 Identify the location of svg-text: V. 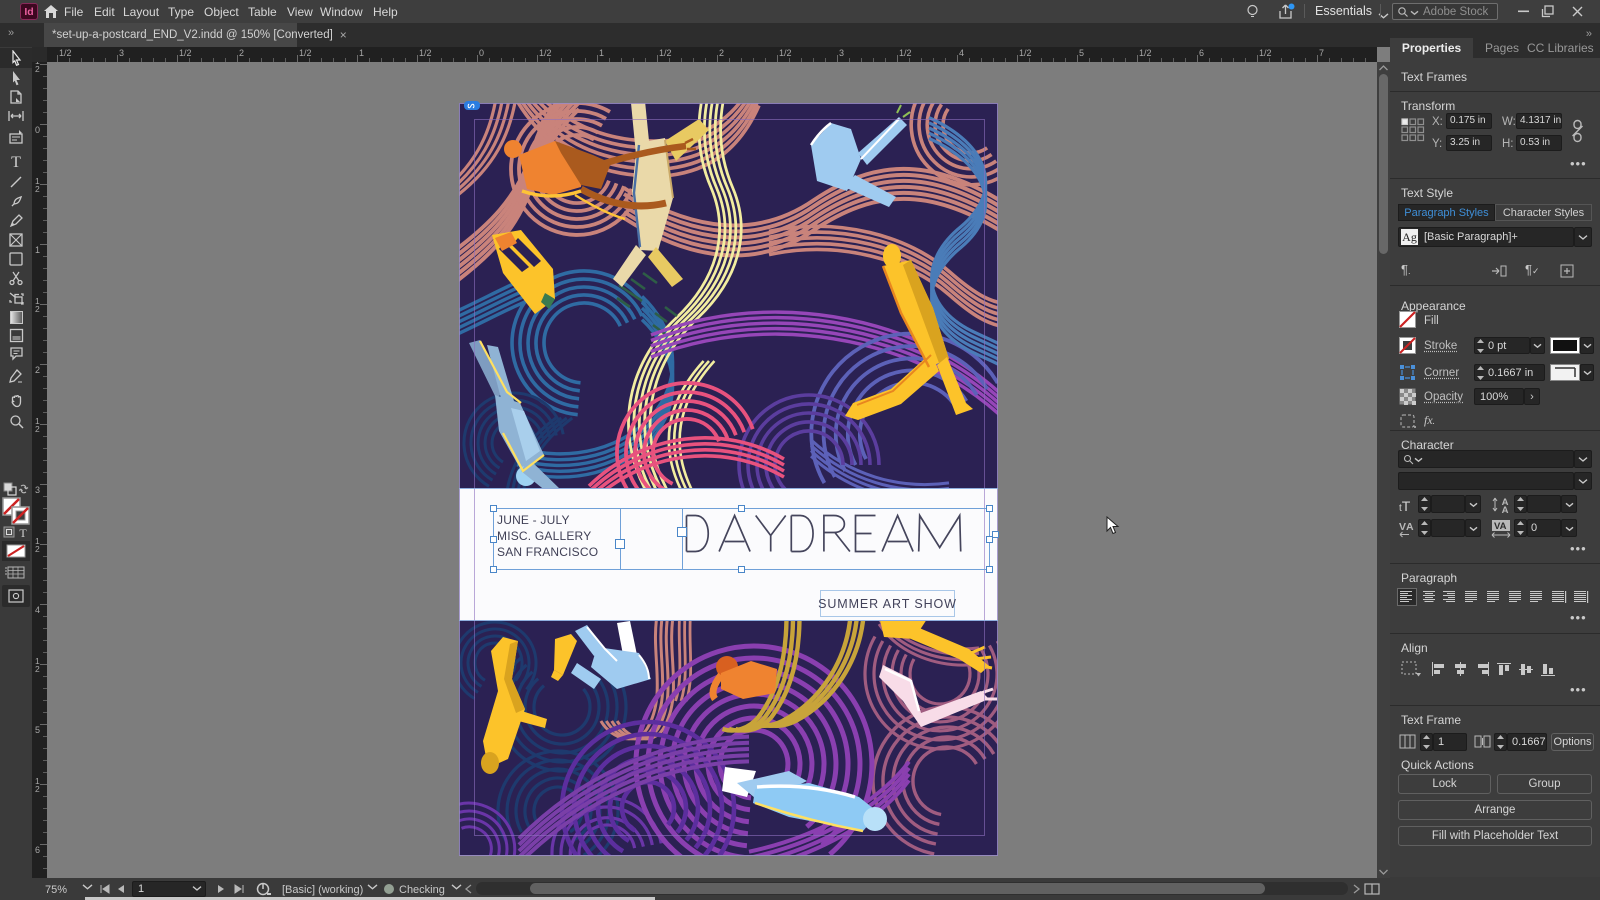
(1402, 527).